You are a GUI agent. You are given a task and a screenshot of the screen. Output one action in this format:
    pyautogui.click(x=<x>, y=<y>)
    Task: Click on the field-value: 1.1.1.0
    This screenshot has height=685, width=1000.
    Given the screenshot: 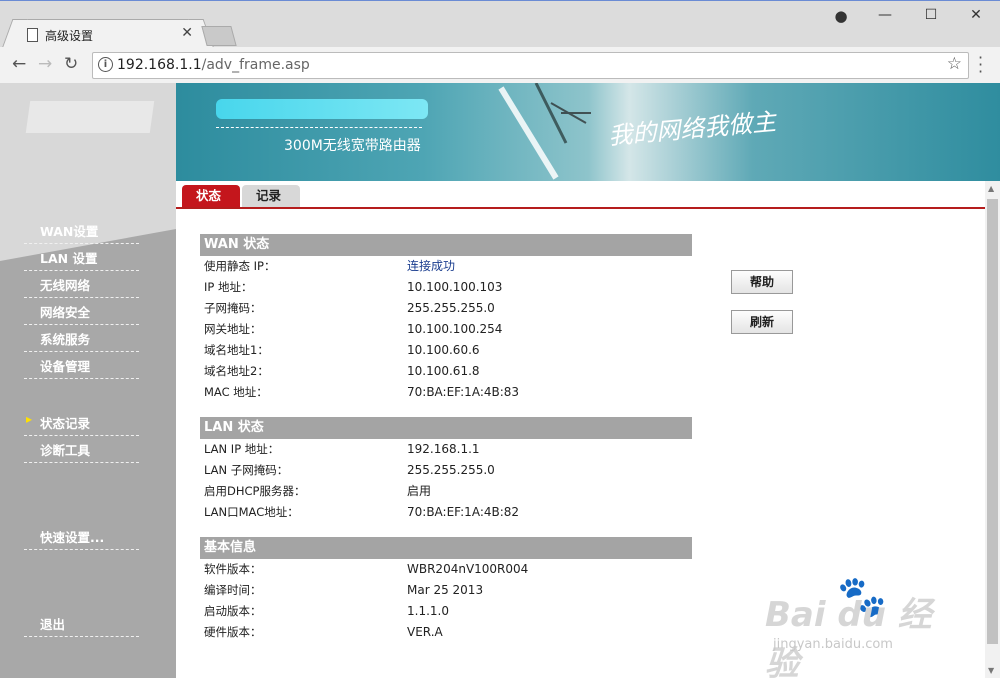 What is the action you would take?
    pyautogui.click(x=428, y=611)
    